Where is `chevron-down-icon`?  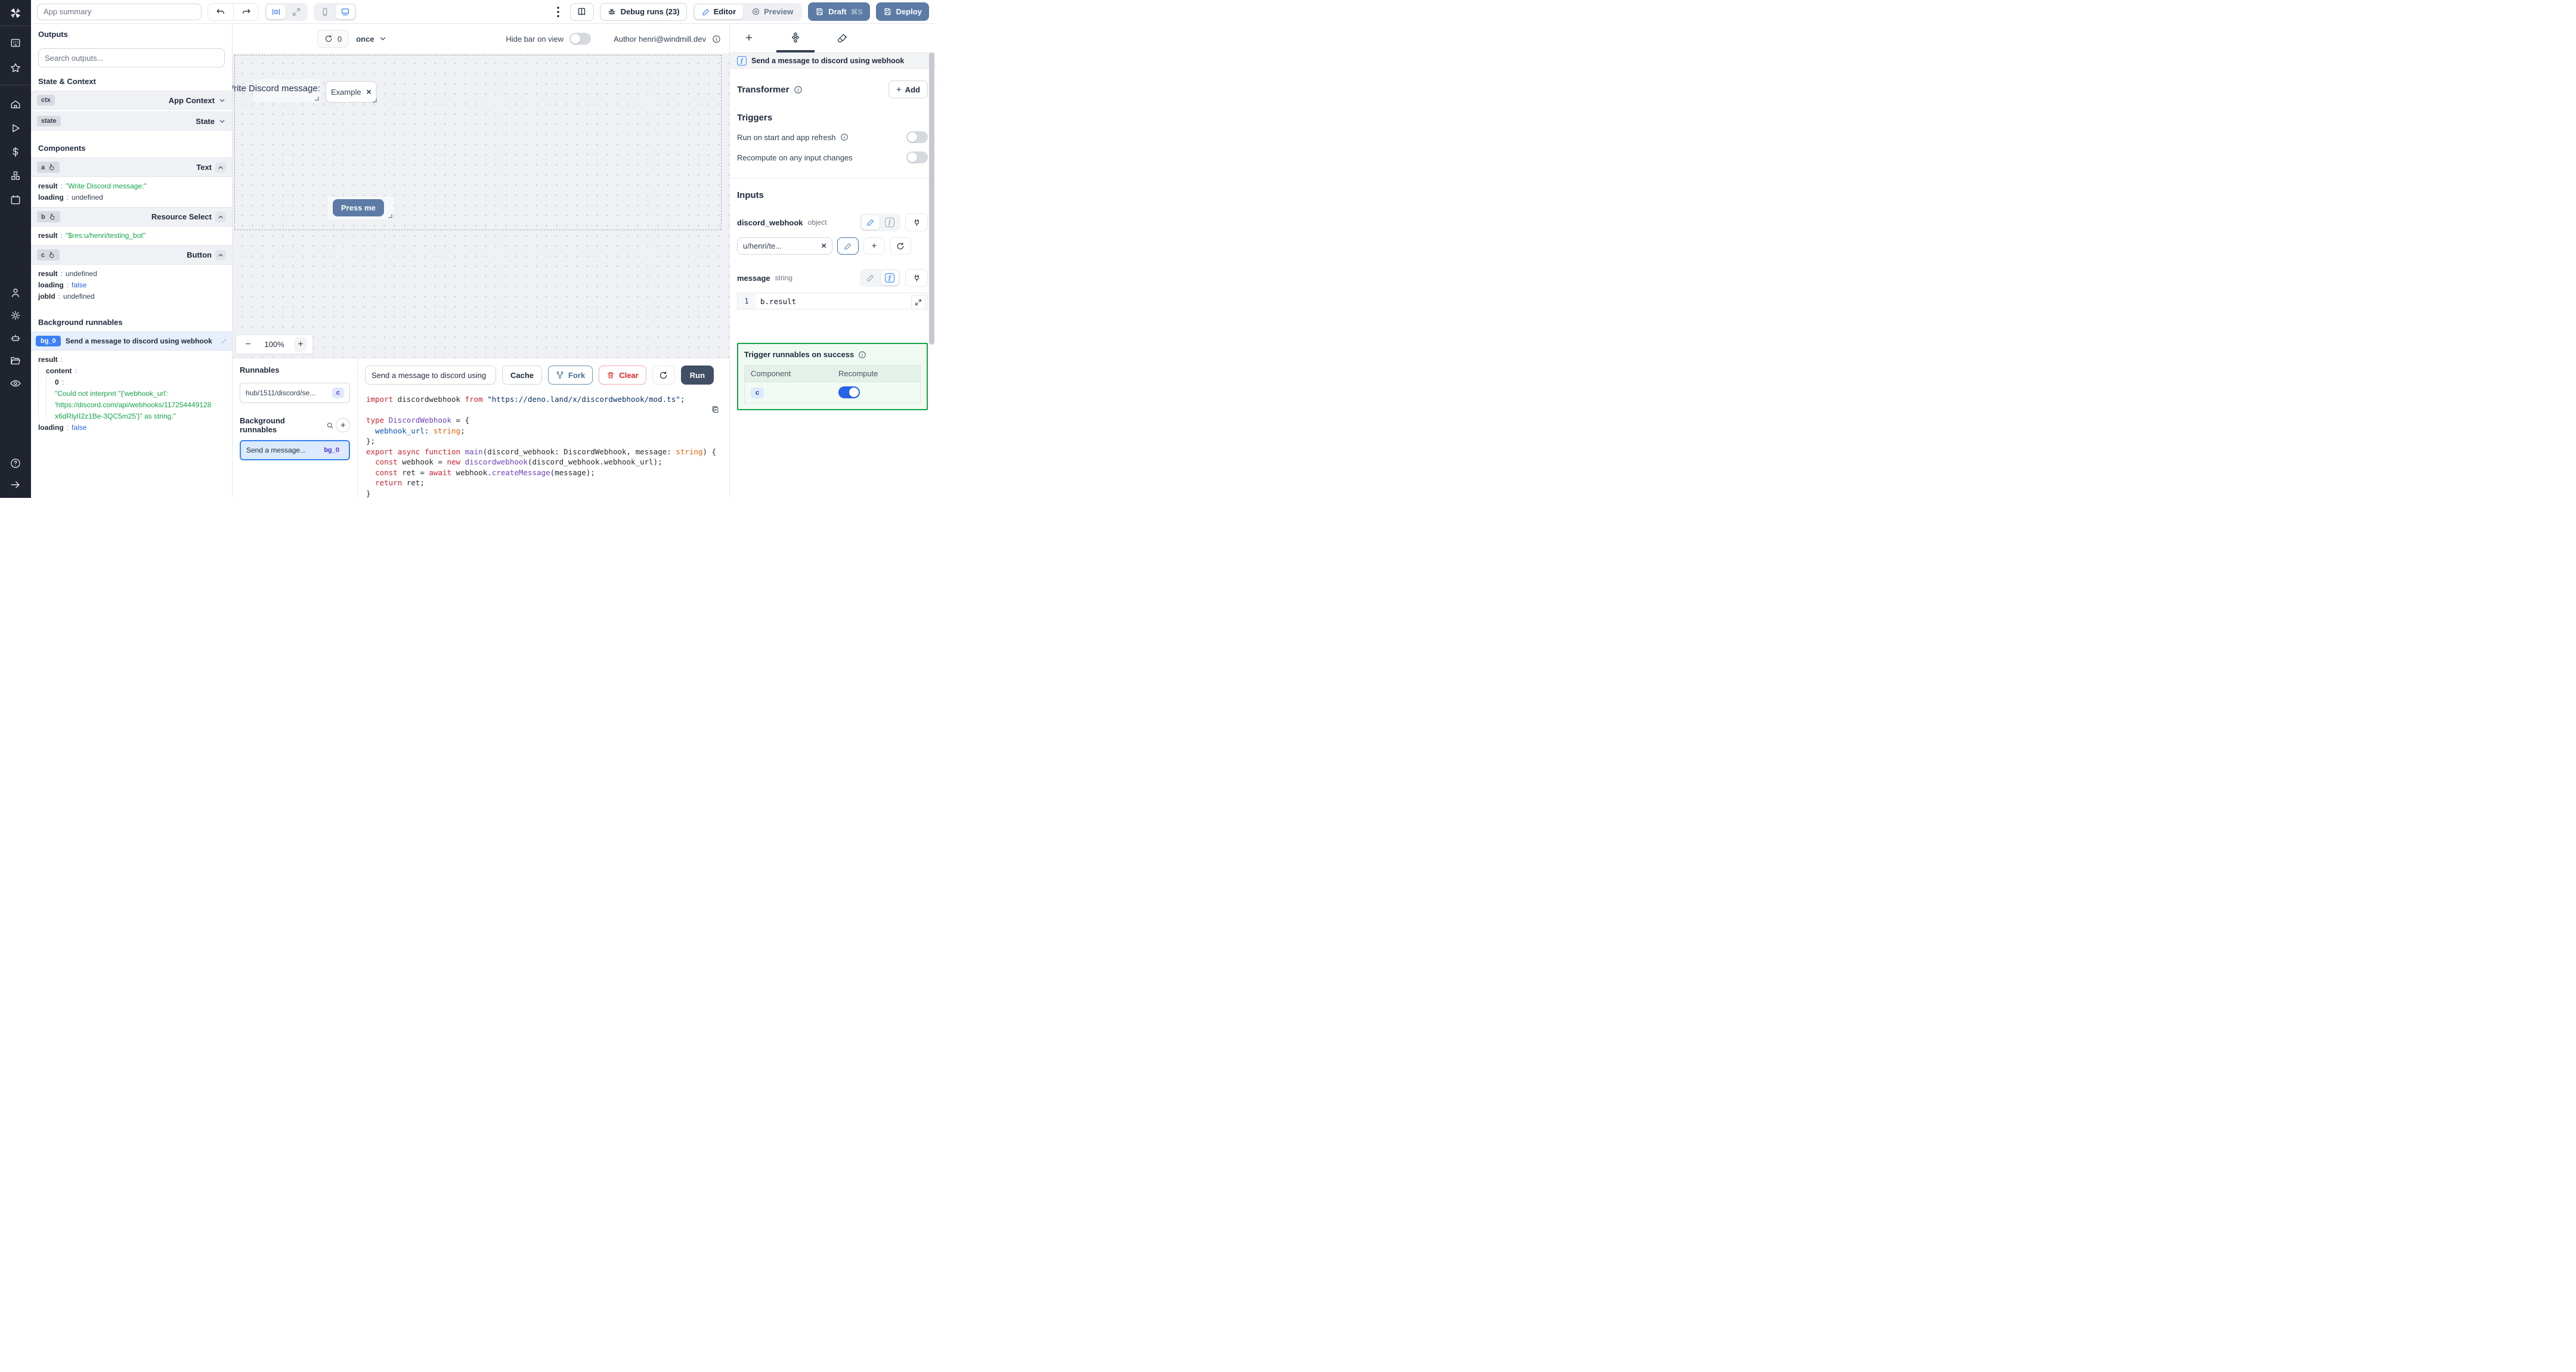
chevron-down-icon is located at coordinates (383, 39).